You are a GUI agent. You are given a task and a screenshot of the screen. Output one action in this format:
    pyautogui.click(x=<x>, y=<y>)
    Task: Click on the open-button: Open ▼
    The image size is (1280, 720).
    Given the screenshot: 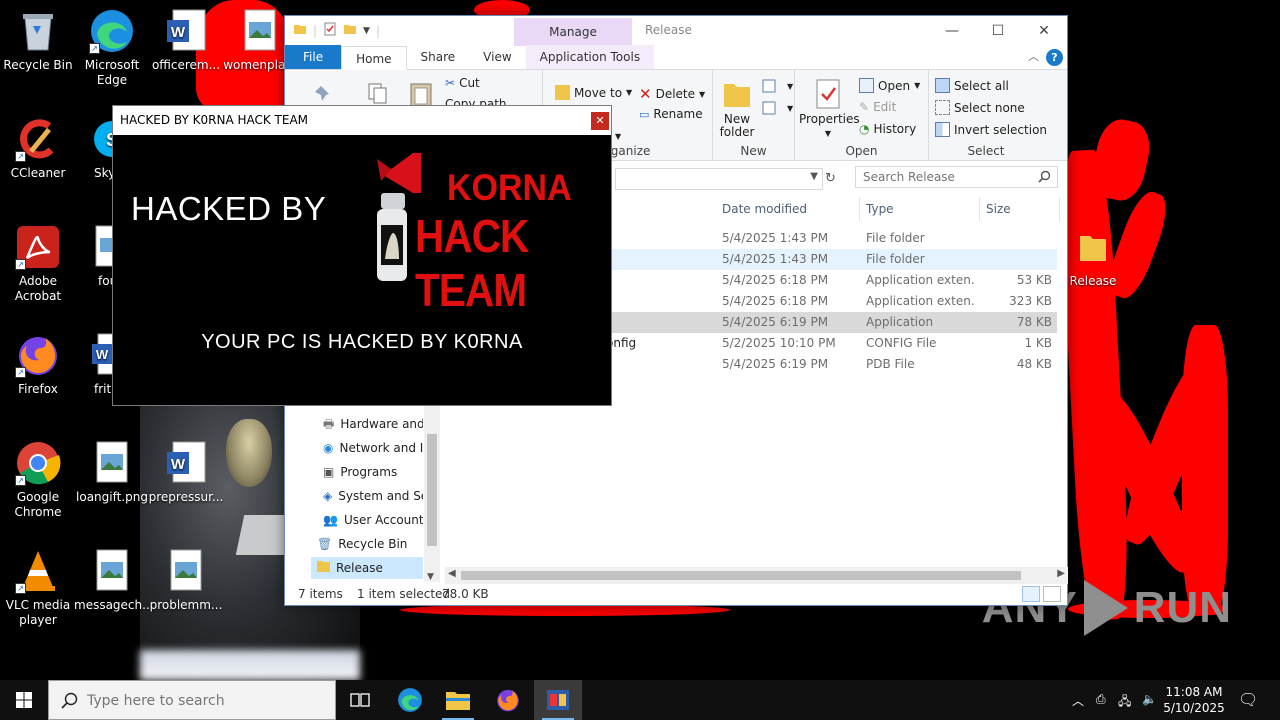 What is the action you would take?
    pyautogui.click(x=889, y=85)
    